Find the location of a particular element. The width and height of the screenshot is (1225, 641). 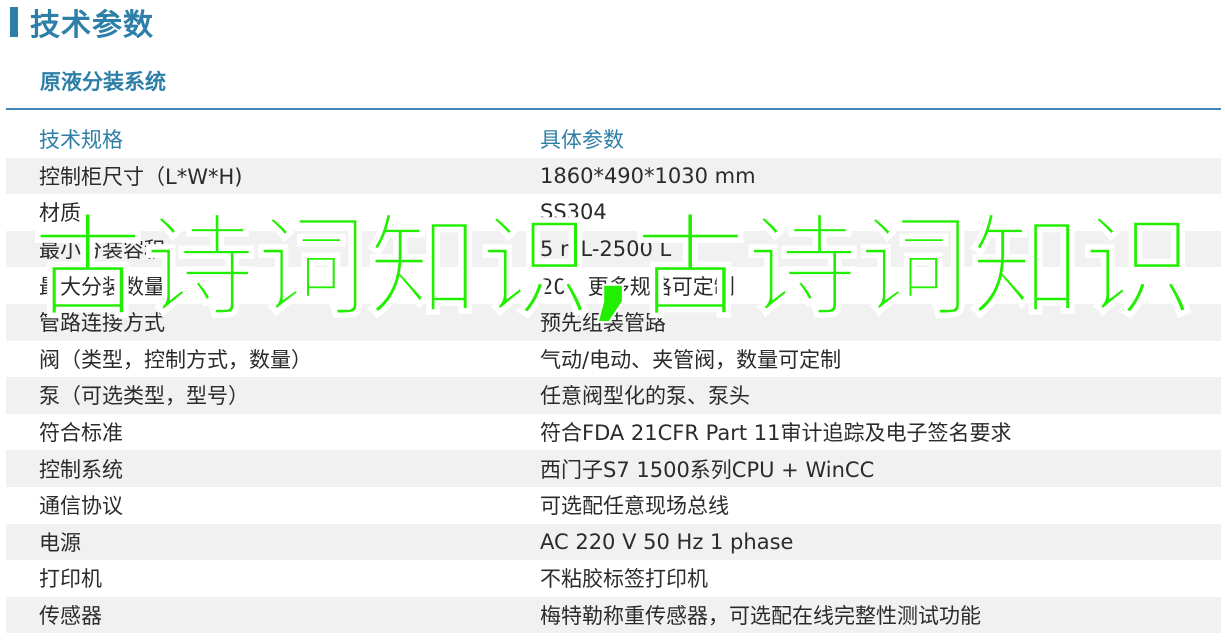

spec-value-cell: AC 220 V 50 Hz 1 phase is located at coordinates (667, 541).